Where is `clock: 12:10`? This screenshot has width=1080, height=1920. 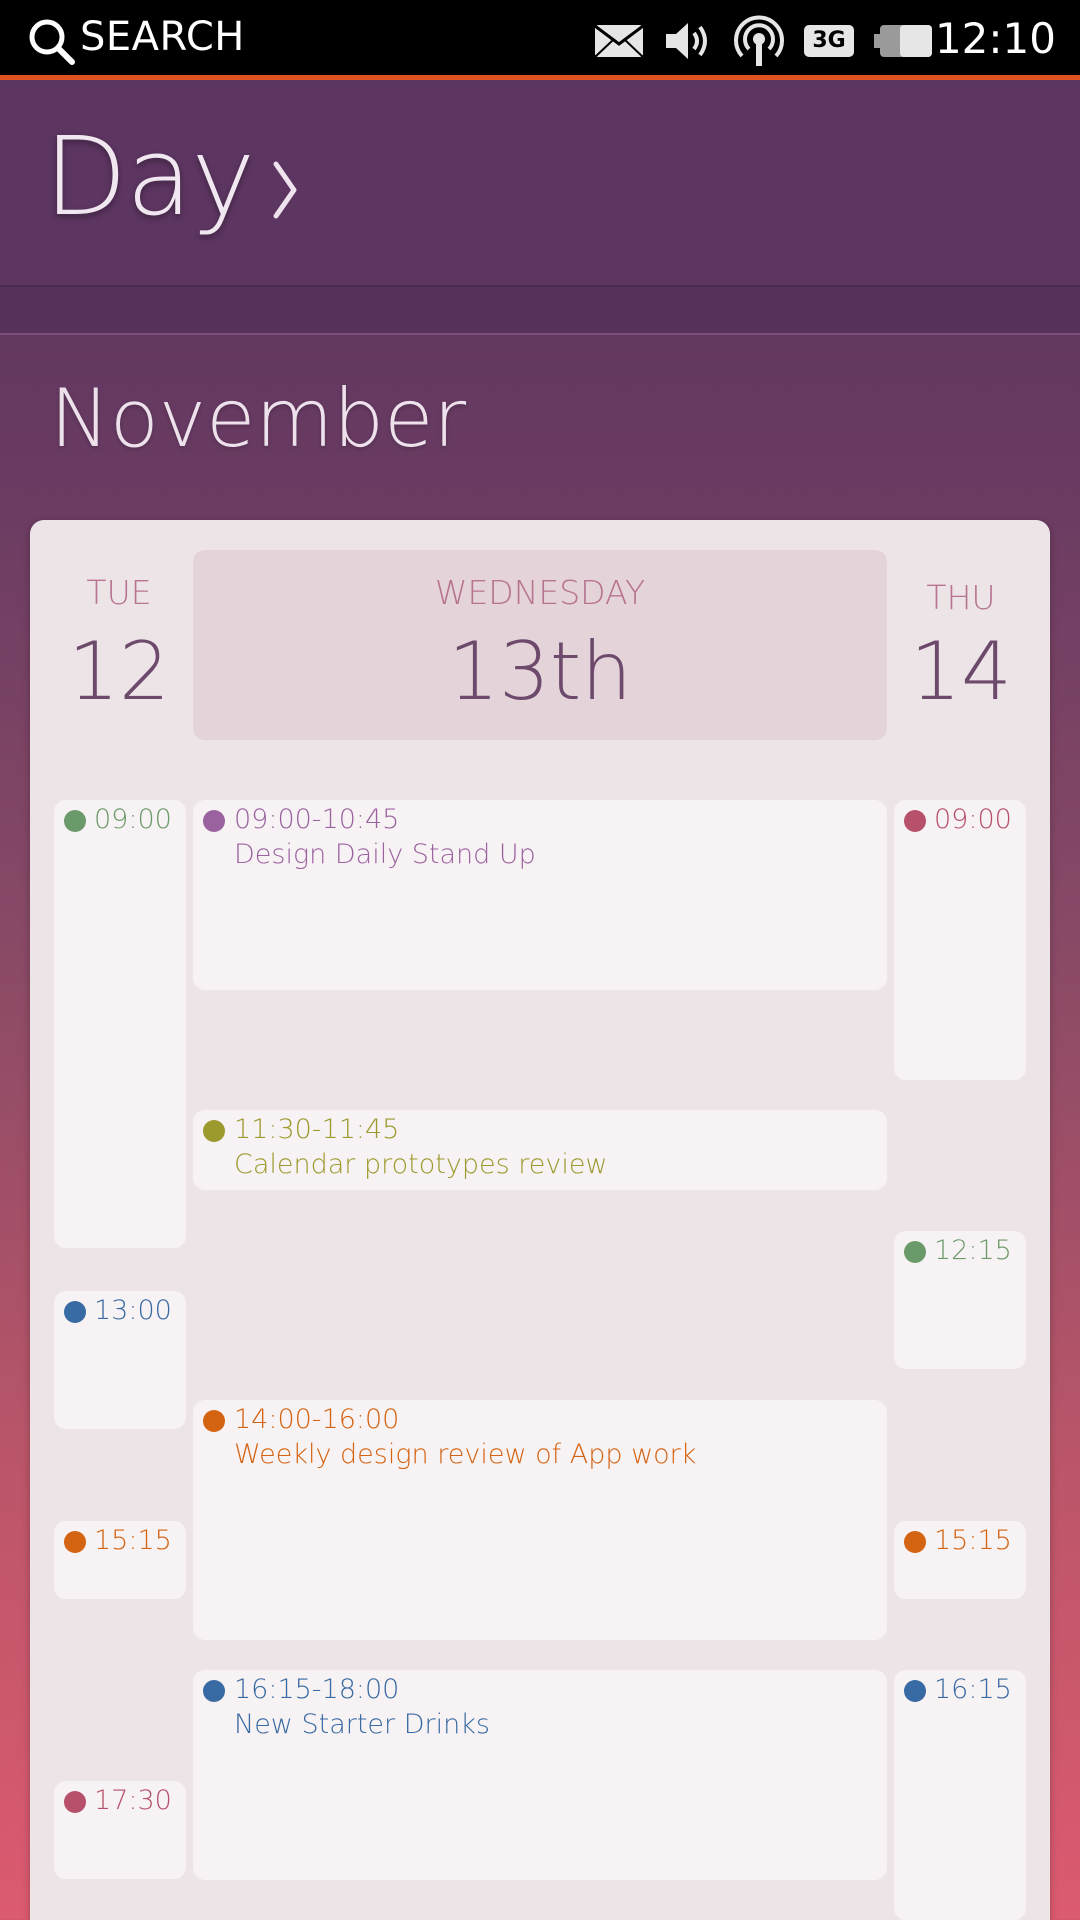
clock: 12:10 is located at coordinates (995, 38).